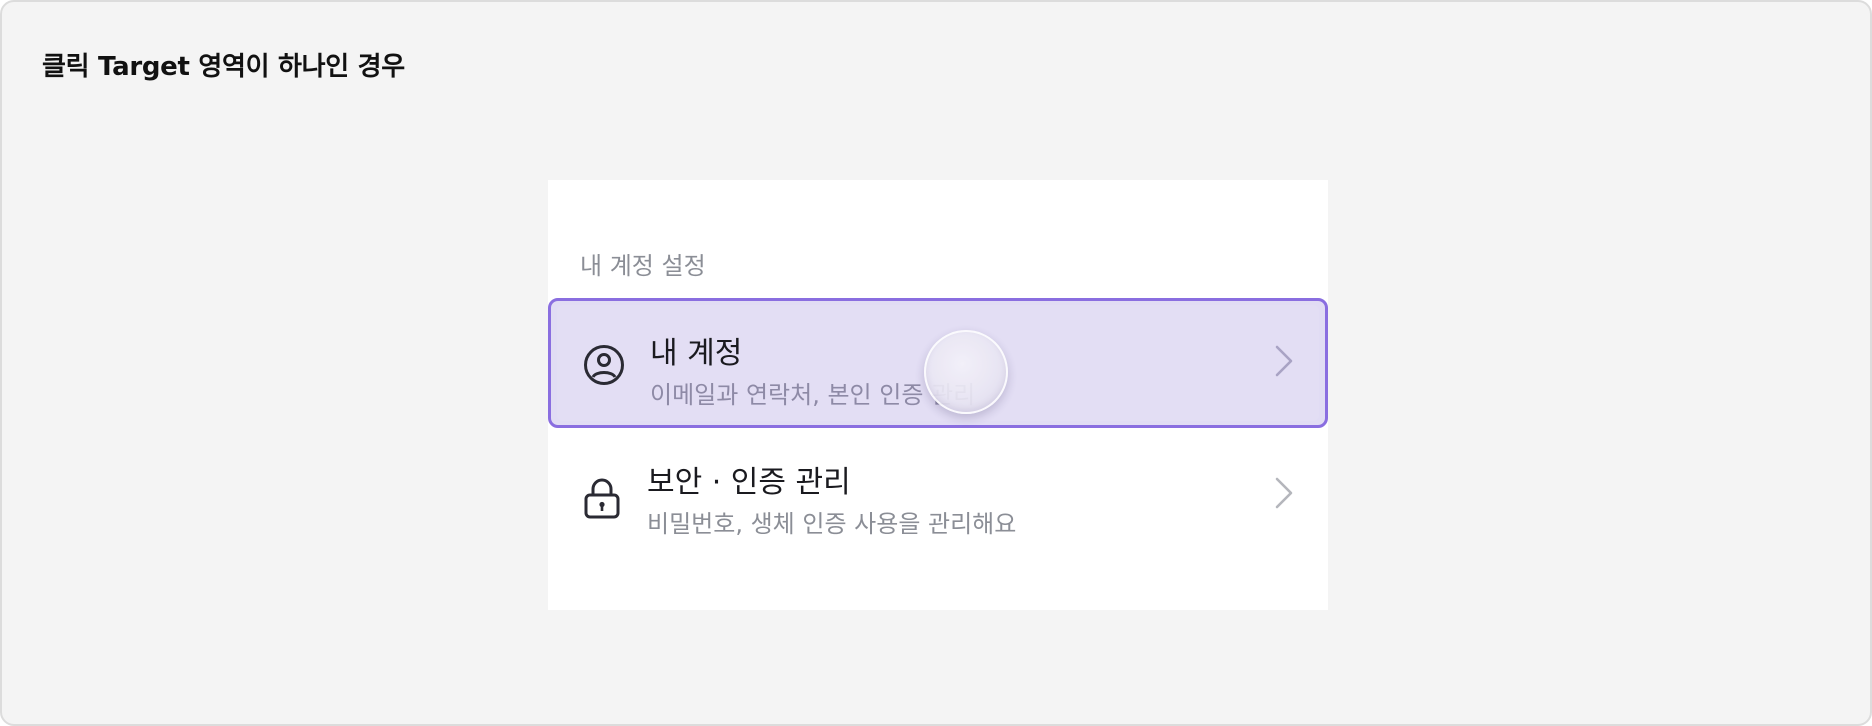  I want to click on user-circle-icon, so click(604, 365).